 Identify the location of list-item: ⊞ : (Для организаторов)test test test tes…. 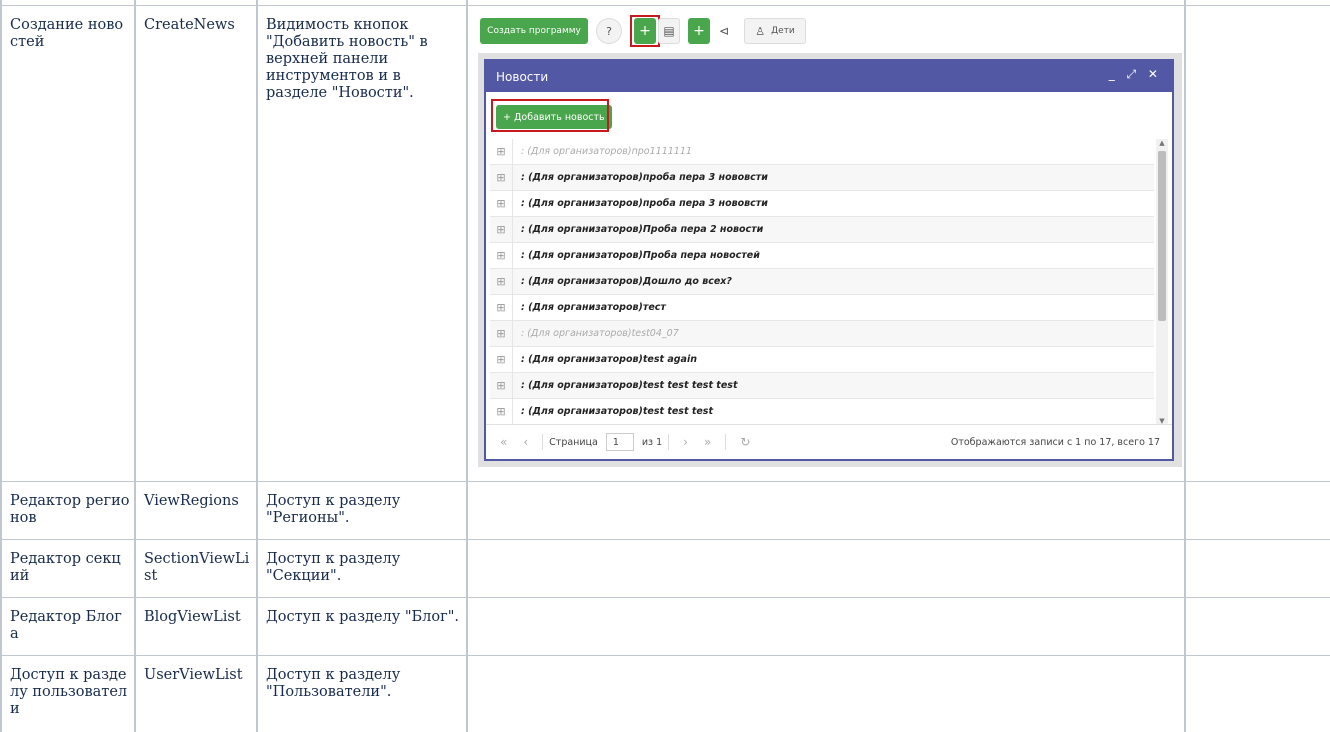
(822, 386).